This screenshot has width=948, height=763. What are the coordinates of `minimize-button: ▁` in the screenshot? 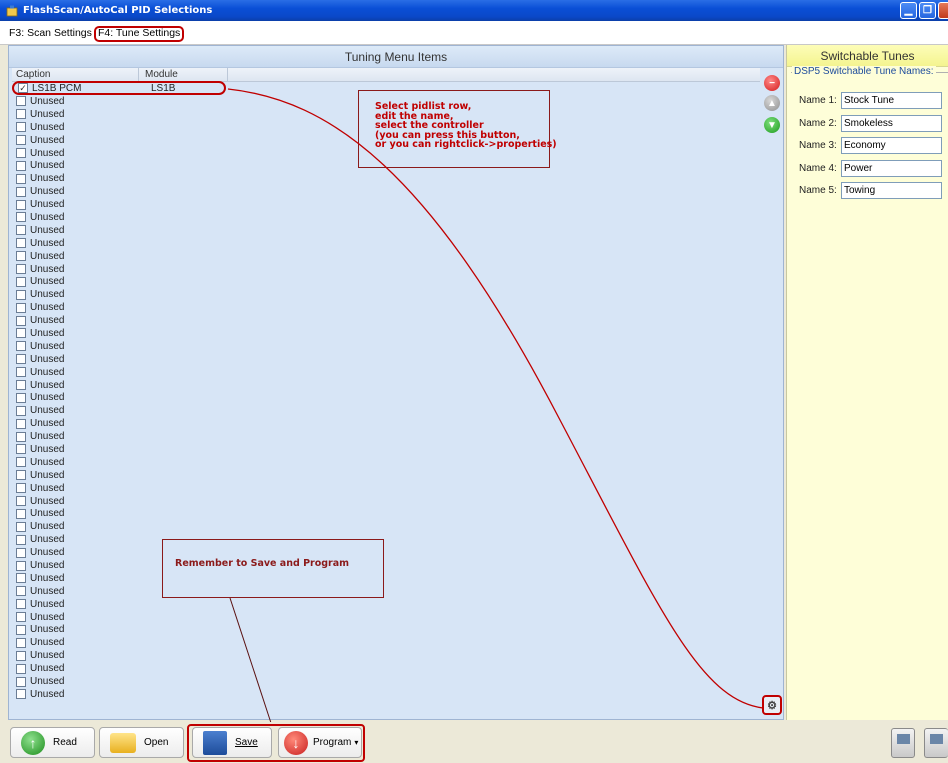 It's located at (908, 10).